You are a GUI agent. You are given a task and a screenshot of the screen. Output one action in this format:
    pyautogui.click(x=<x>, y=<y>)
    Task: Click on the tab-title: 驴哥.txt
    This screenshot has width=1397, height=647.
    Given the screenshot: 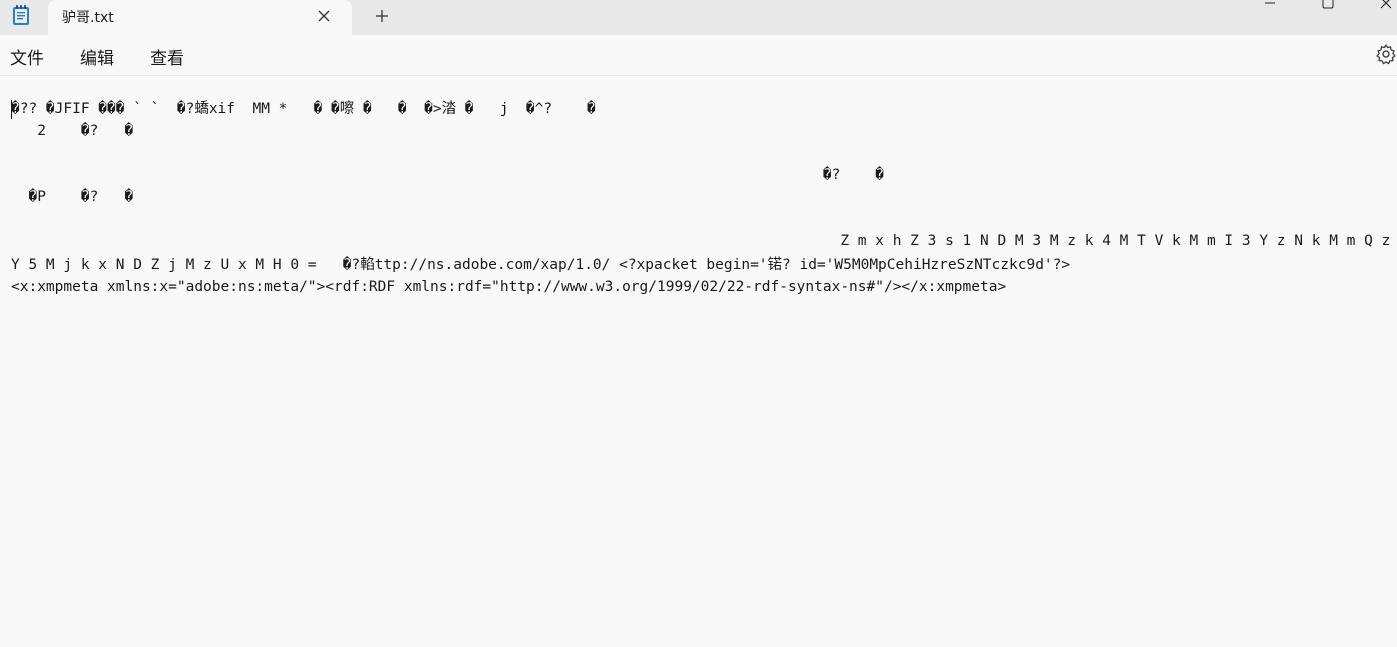 What is the action you would take?
    pyautogui.click(x=88, y=18)
    